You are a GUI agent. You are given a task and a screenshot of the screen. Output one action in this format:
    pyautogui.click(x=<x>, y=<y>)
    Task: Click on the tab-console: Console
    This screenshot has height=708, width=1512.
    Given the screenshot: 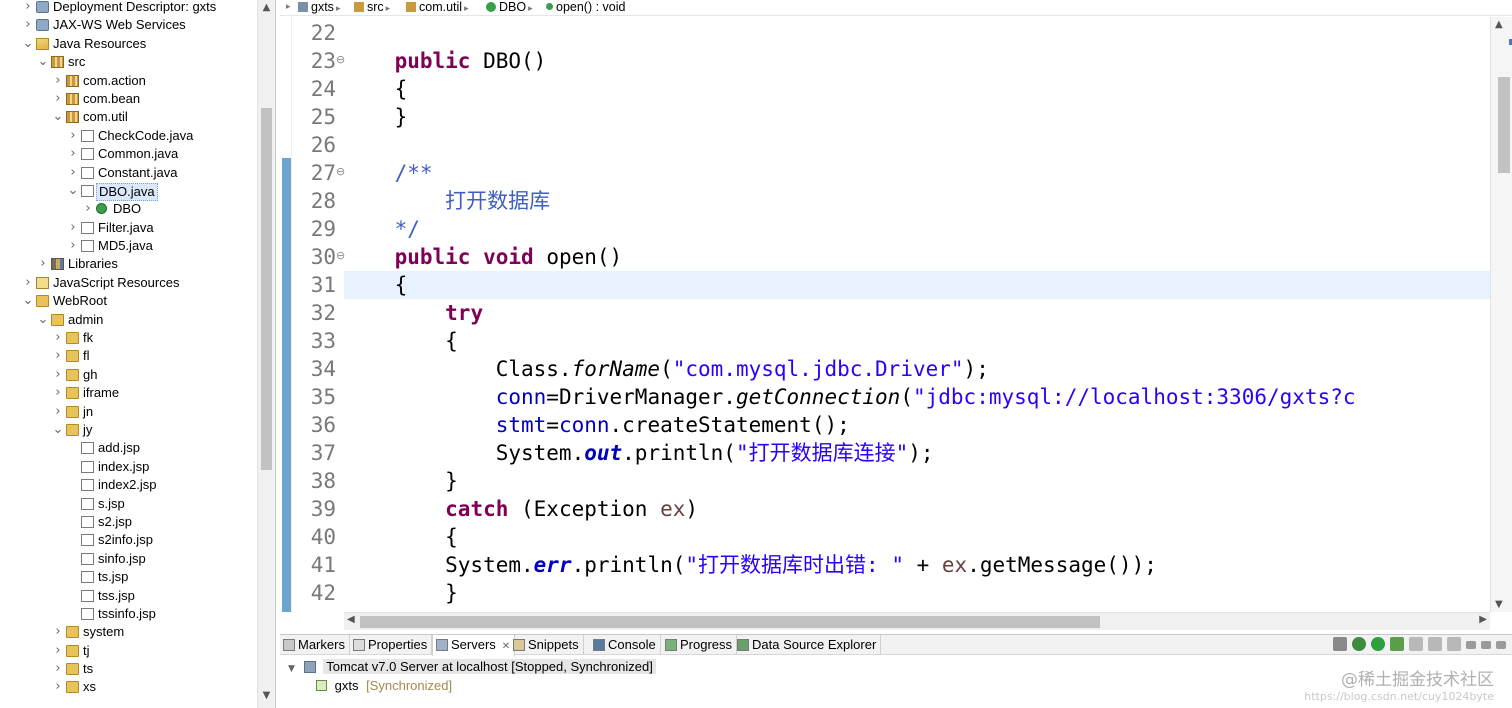 What is the action you would take?
    pyautogui.click(x=625, y=645)
    